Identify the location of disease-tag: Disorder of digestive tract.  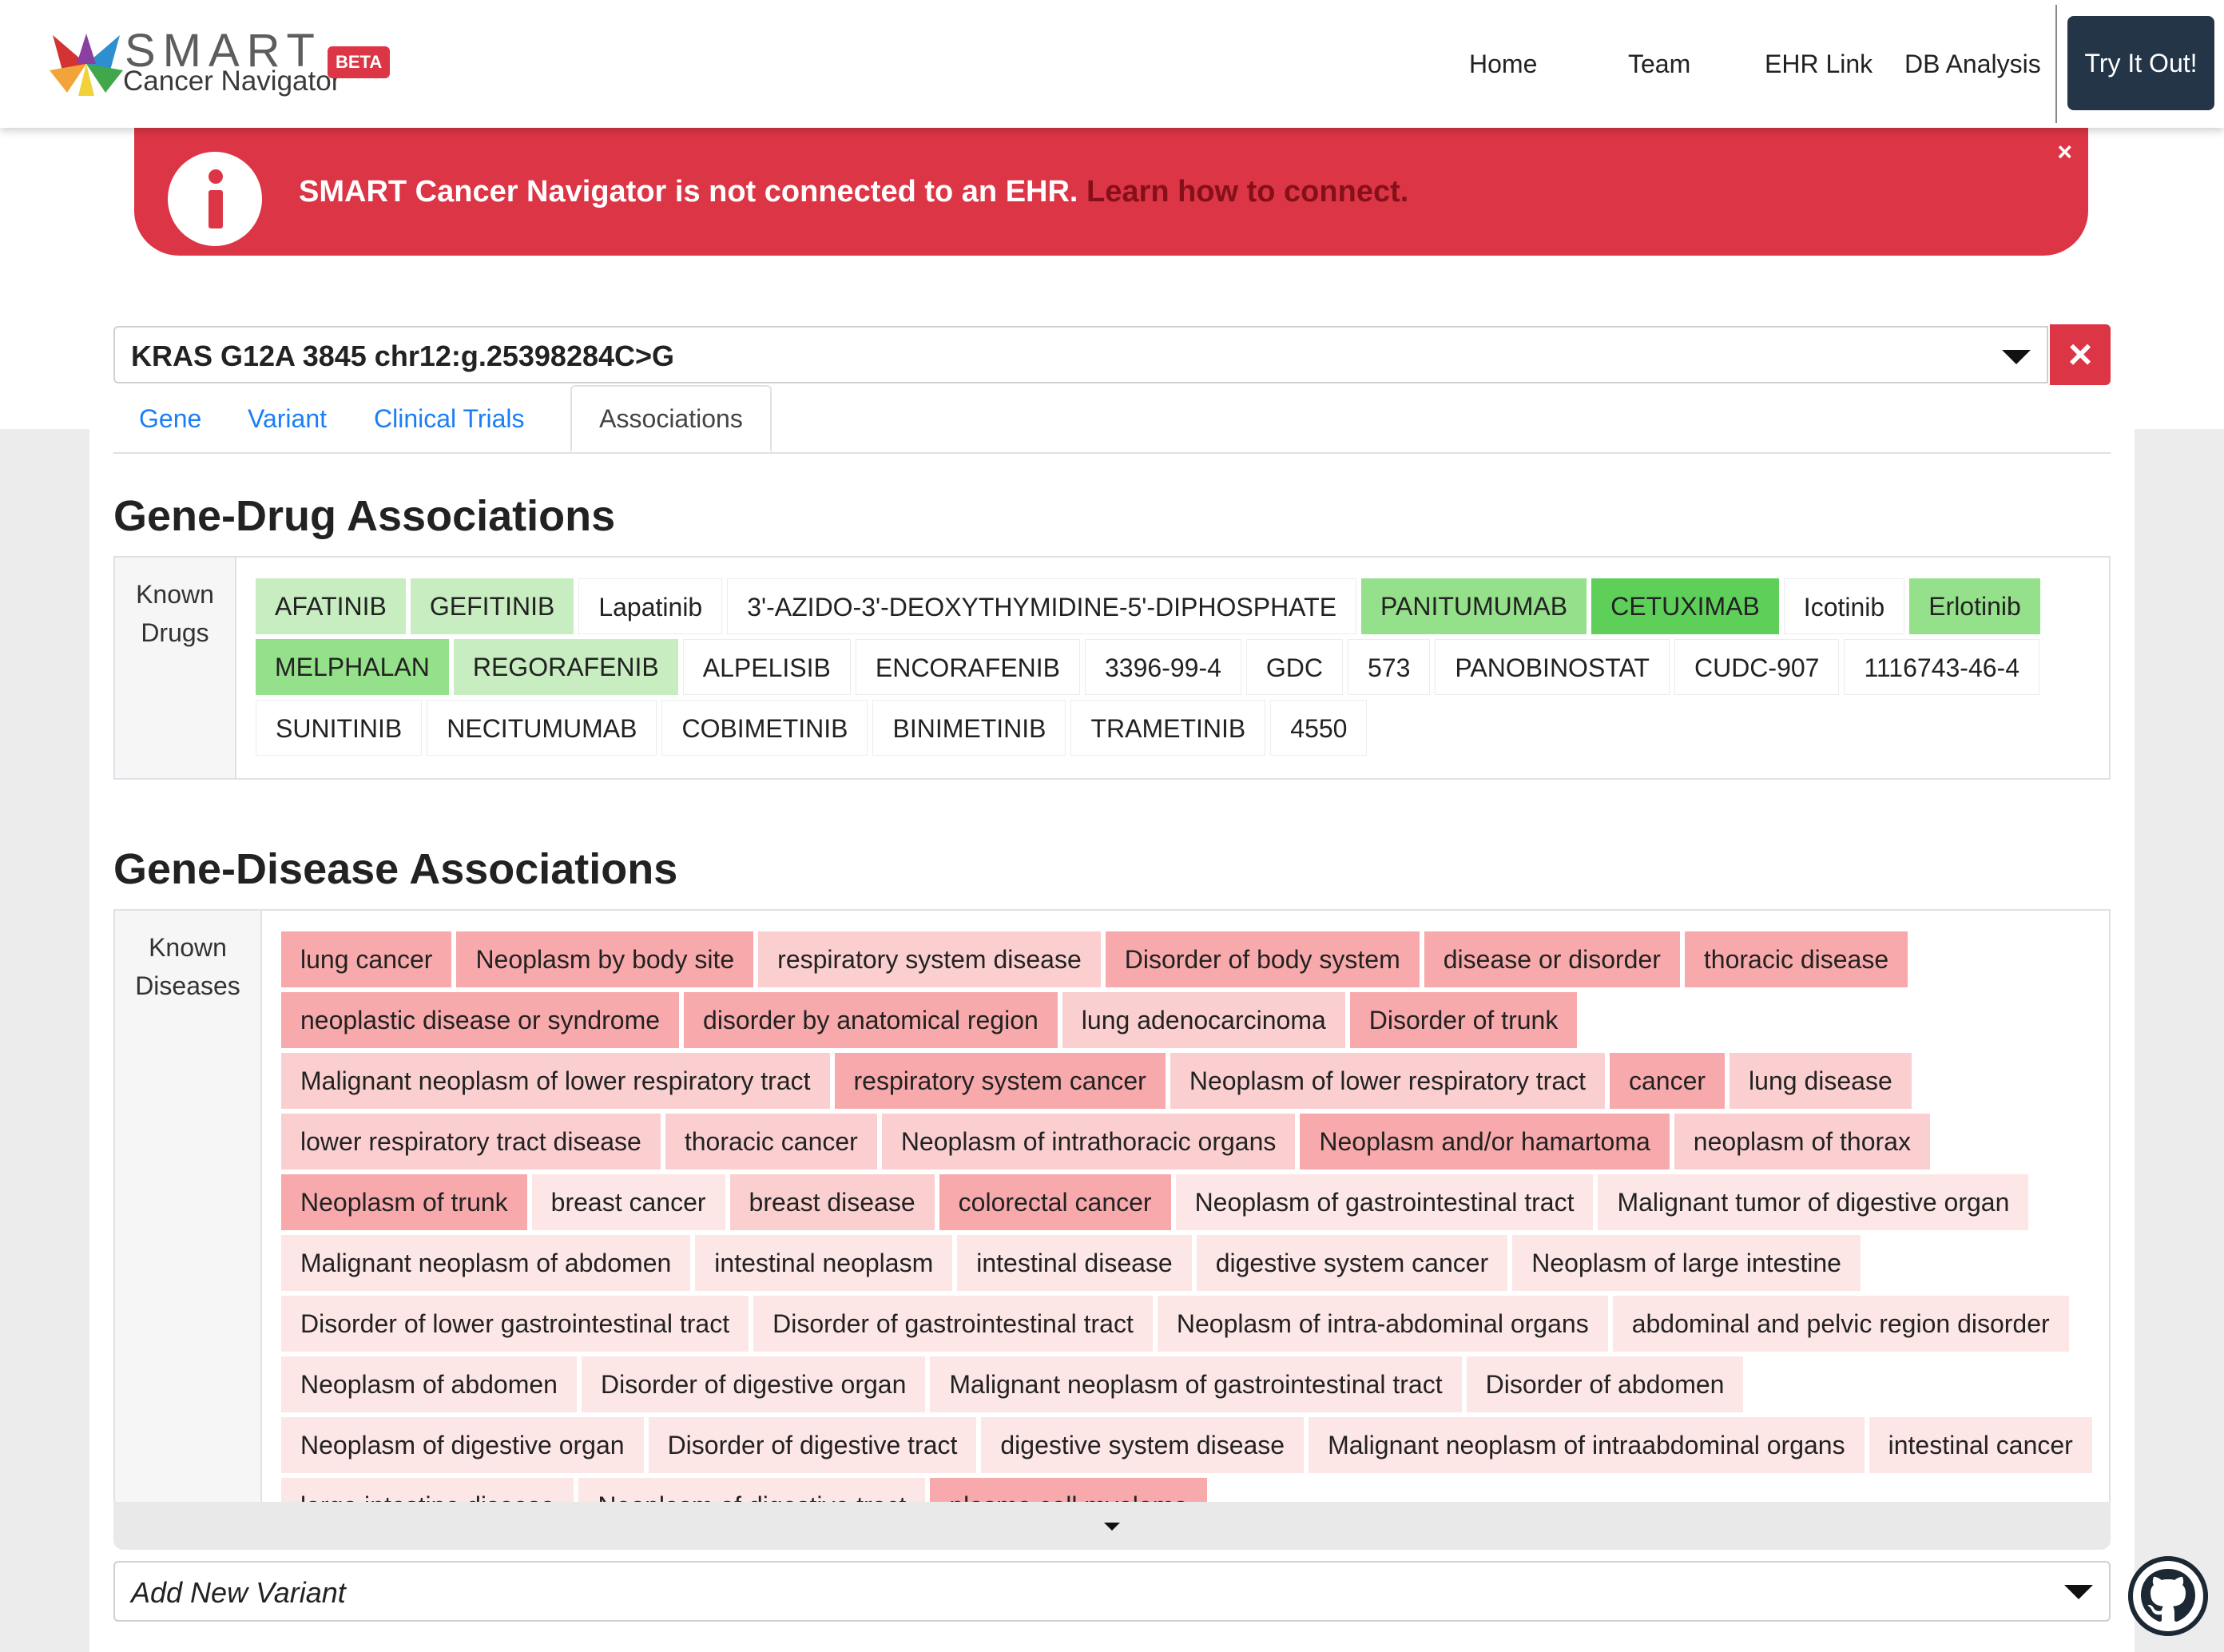
(812, 1445).